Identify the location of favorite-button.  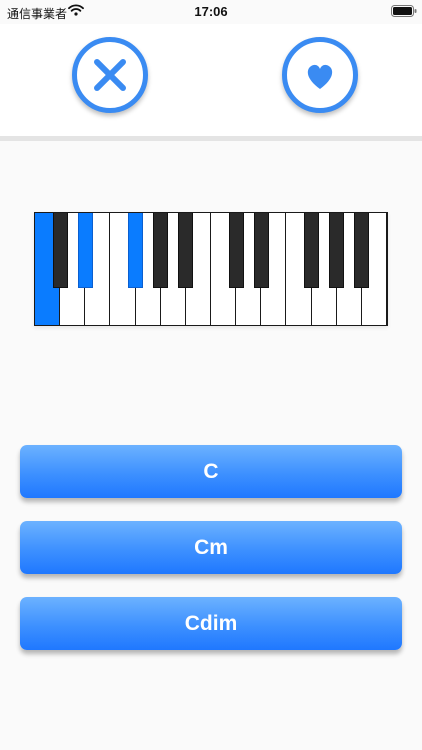
(320, 75).